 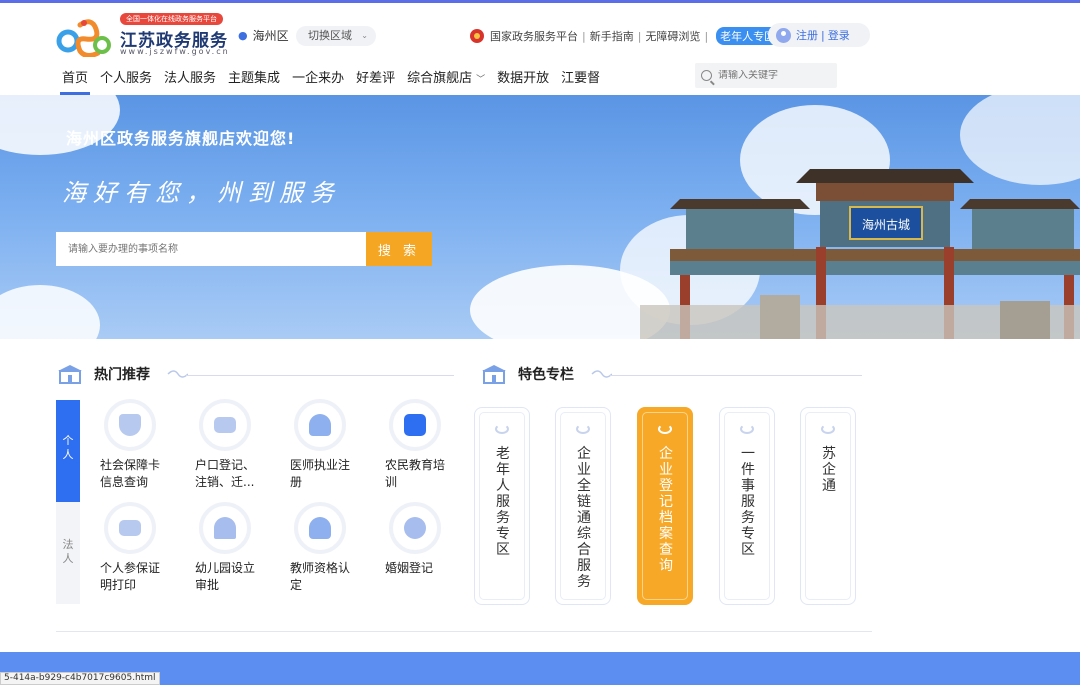 I want to click on current-region: ● 海州区, so click(x=263, y=35).